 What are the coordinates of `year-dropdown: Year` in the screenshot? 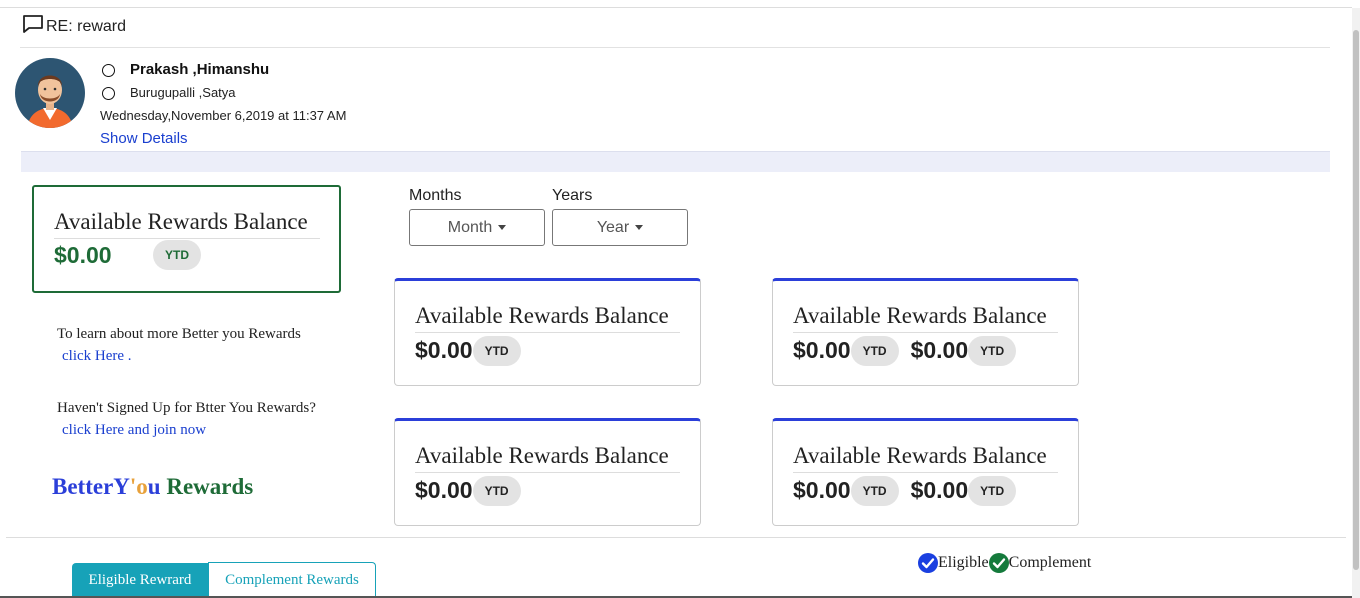 It's located at (620, 227).